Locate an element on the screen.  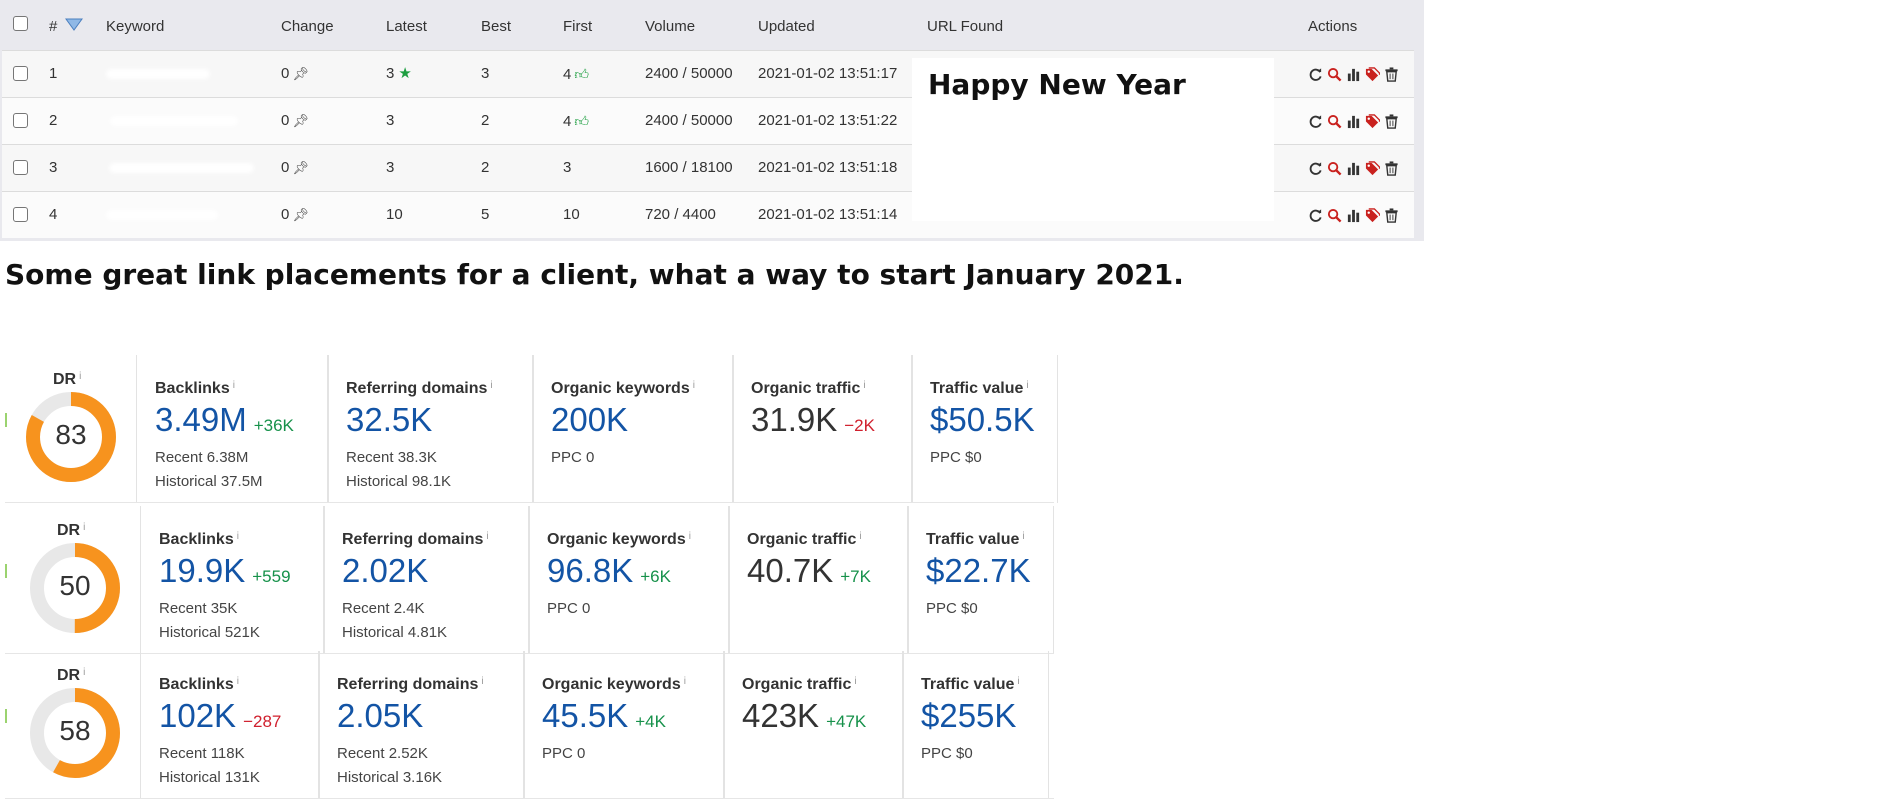
change-cell: 0 📌︎ is located at coordinates (295, 120).